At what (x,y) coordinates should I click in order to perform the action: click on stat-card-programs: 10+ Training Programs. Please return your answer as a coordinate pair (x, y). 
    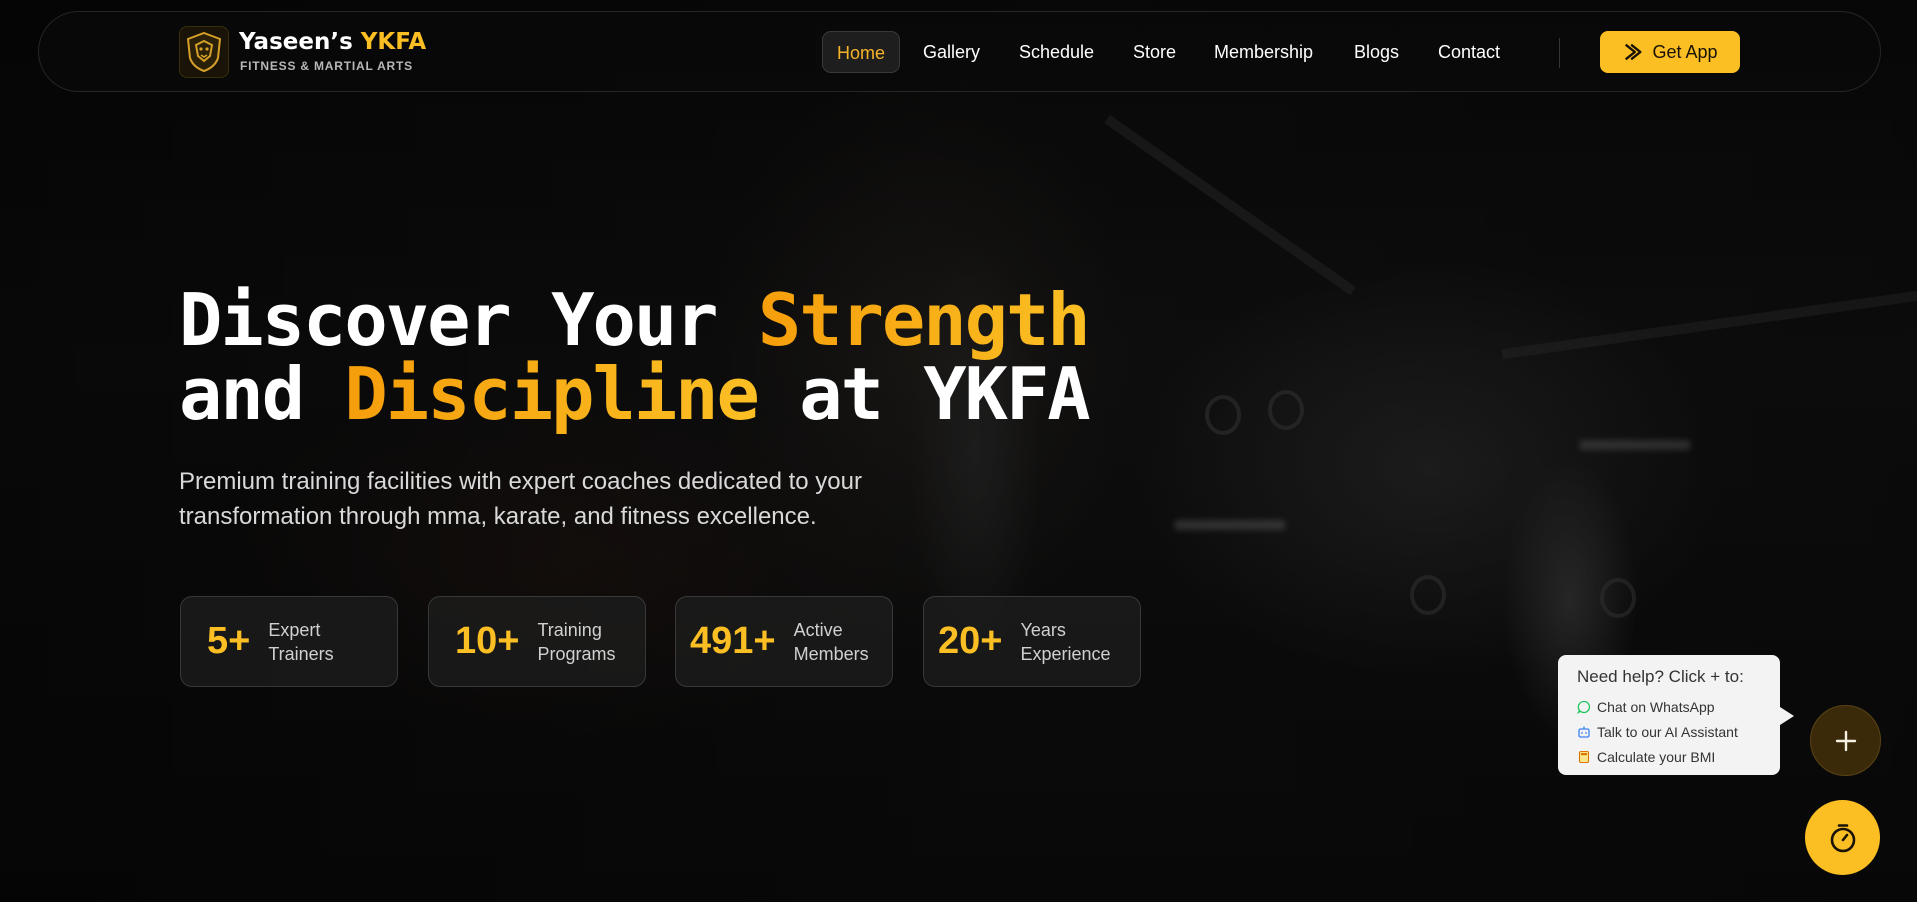
    Looking at the image, I should click on (537, 641).